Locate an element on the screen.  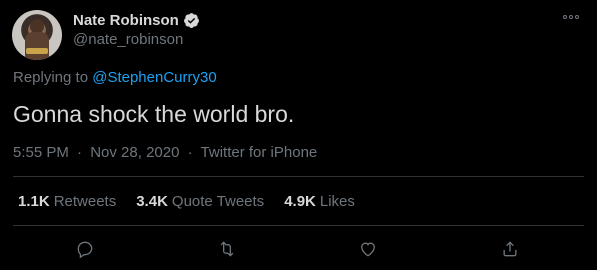
like-button is located at coordinates (368, 249).